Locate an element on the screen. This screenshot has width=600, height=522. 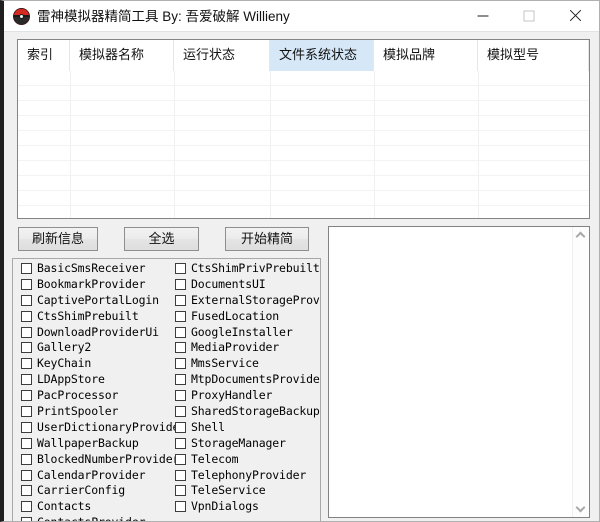
checkbox-carrierconfig is located at coordinates (26, 491).